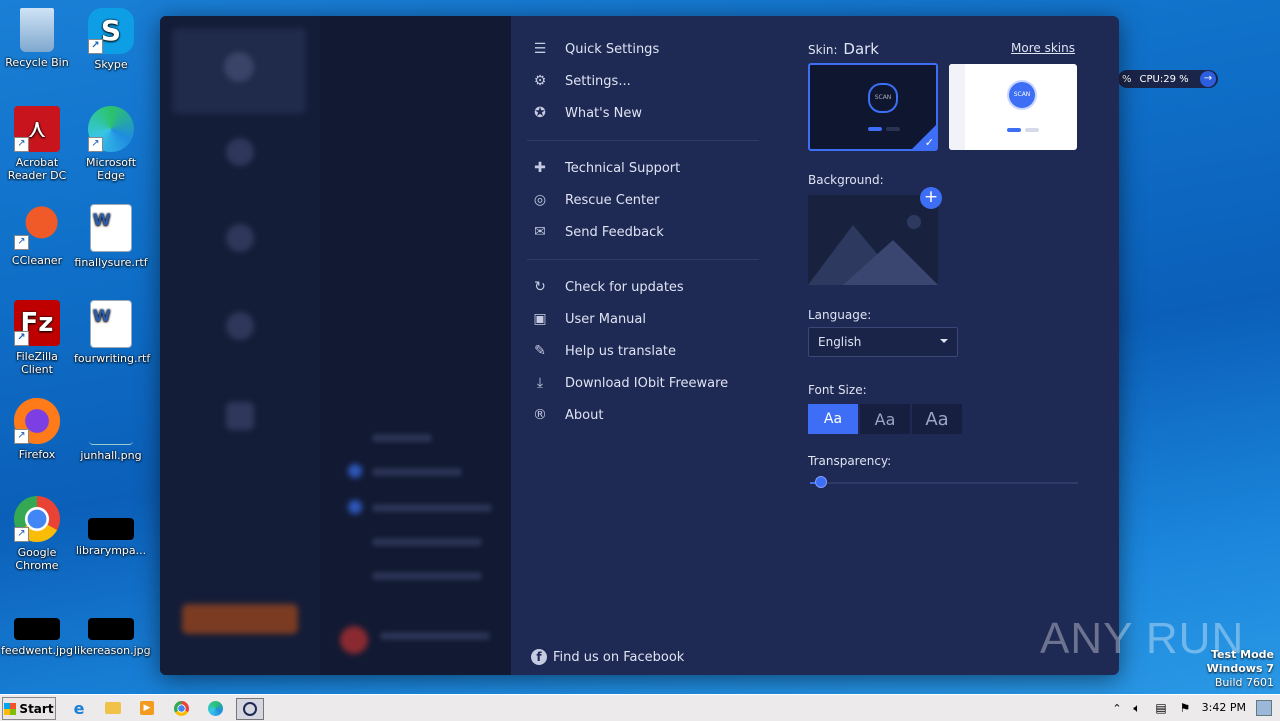 The width and height of the screenshot is (1280, 721). I want to click on menu-item-technical-support: ✚ Technical Support, so click(605, 168).